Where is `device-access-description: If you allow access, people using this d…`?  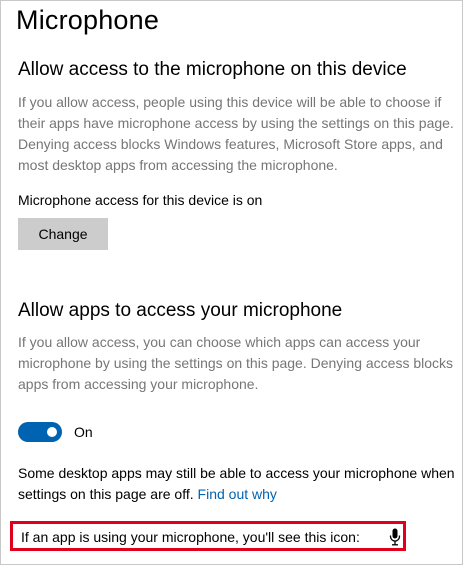 device-access-description: If you allow access, people using this d… is located at coordinates (236, 133).